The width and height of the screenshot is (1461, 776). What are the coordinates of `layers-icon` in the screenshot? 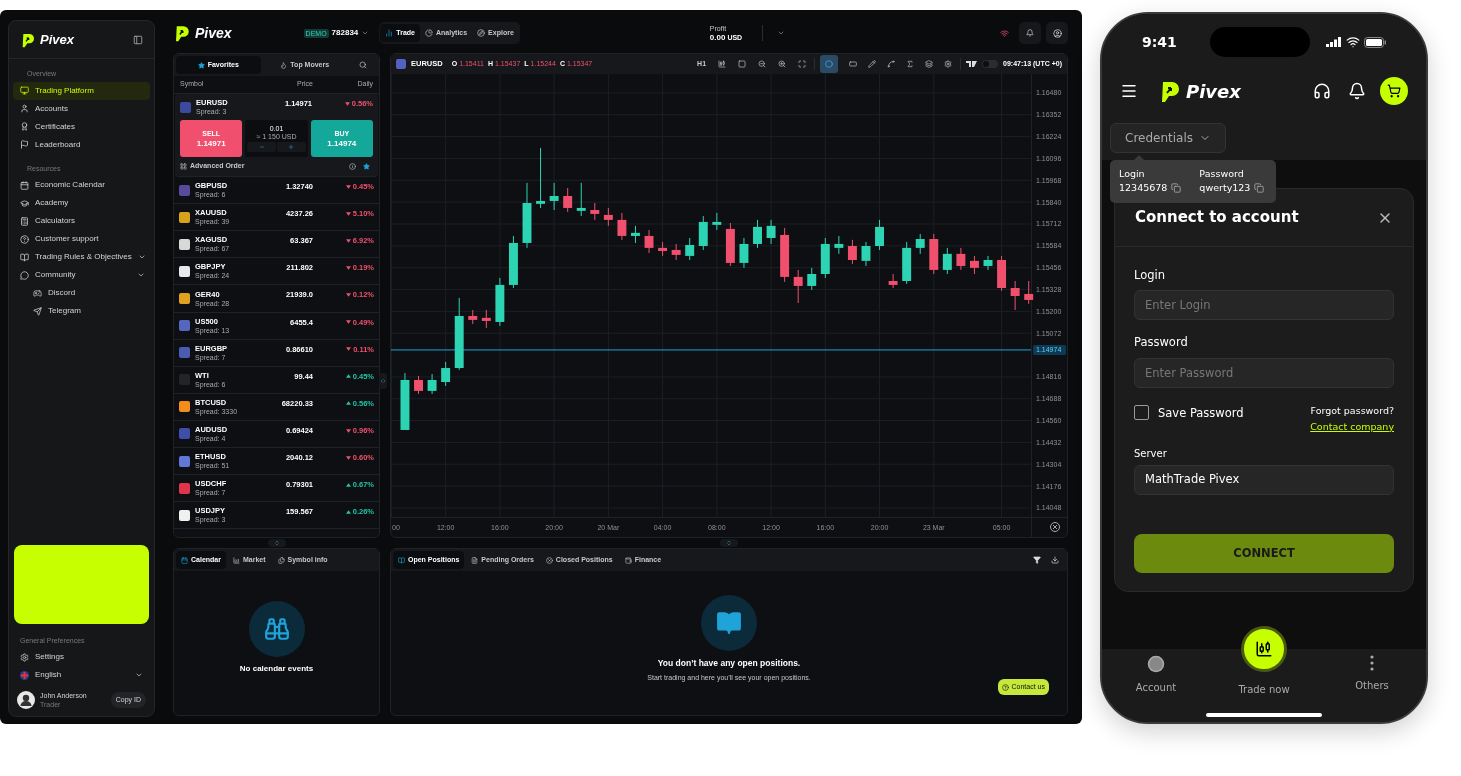 It's located at (929, 64).